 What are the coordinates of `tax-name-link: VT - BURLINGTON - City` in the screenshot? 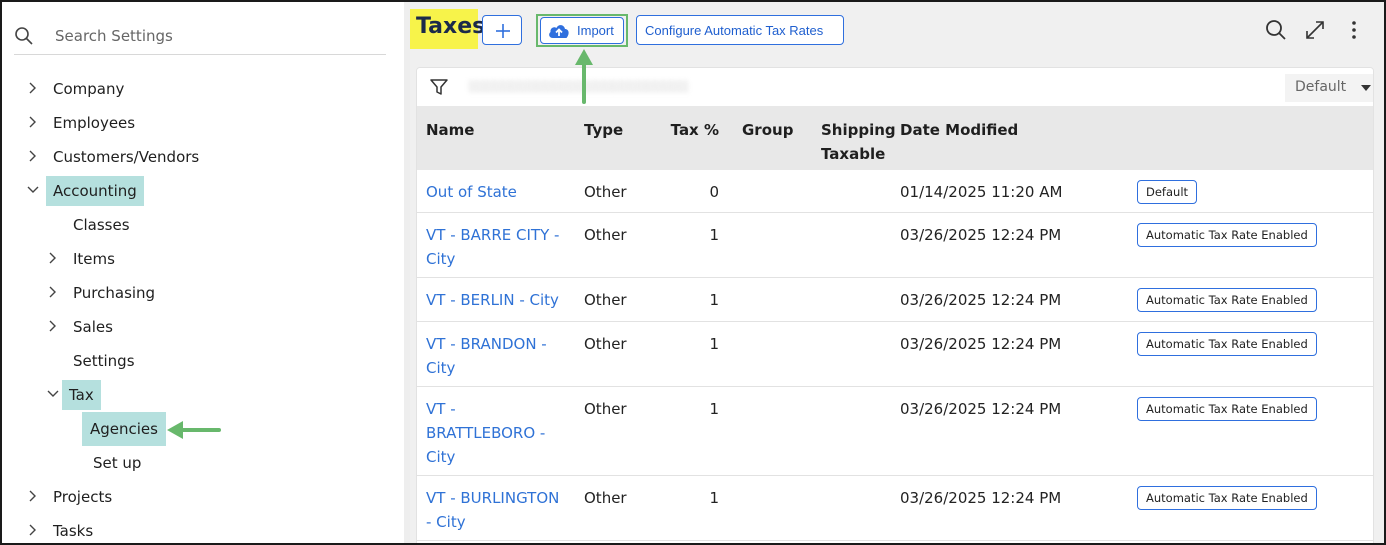 It's located at (496, 510).